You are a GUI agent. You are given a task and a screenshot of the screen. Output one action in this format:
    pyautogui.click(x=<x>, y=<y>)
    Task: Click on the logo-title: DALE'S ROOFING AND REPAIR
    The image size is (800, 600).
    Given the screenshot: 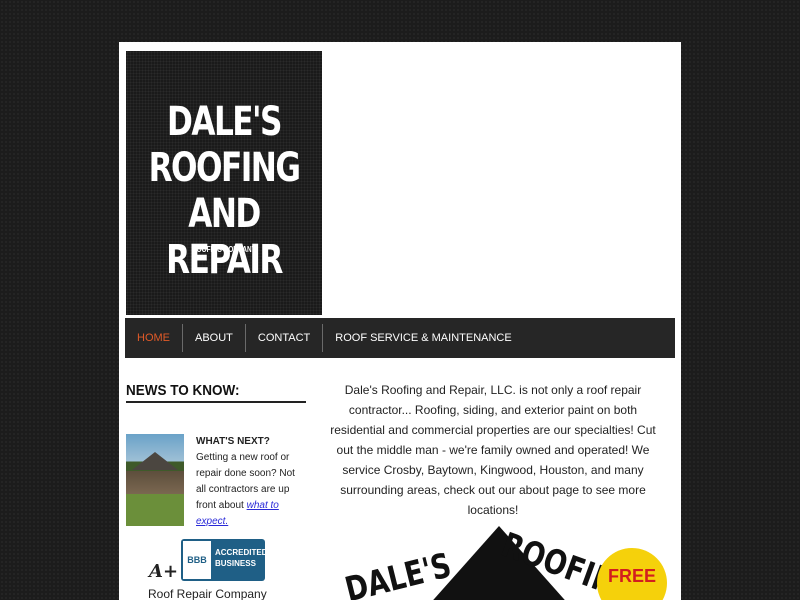 What is the action you would take?
    pyautogui.click(x=224, y=191)
    